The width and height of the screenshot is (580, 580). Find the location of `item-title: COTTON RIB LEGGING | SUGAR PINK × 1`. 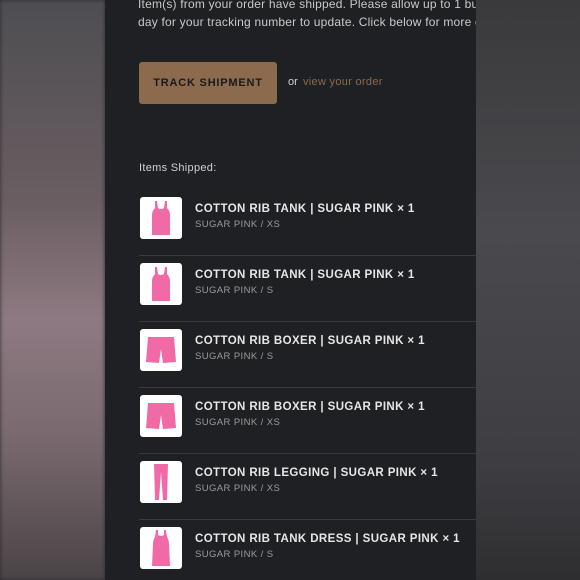

item-title: COTTON RIB LEGGING | SUGAR PINK × 1 is located at coordinates (316, 473).